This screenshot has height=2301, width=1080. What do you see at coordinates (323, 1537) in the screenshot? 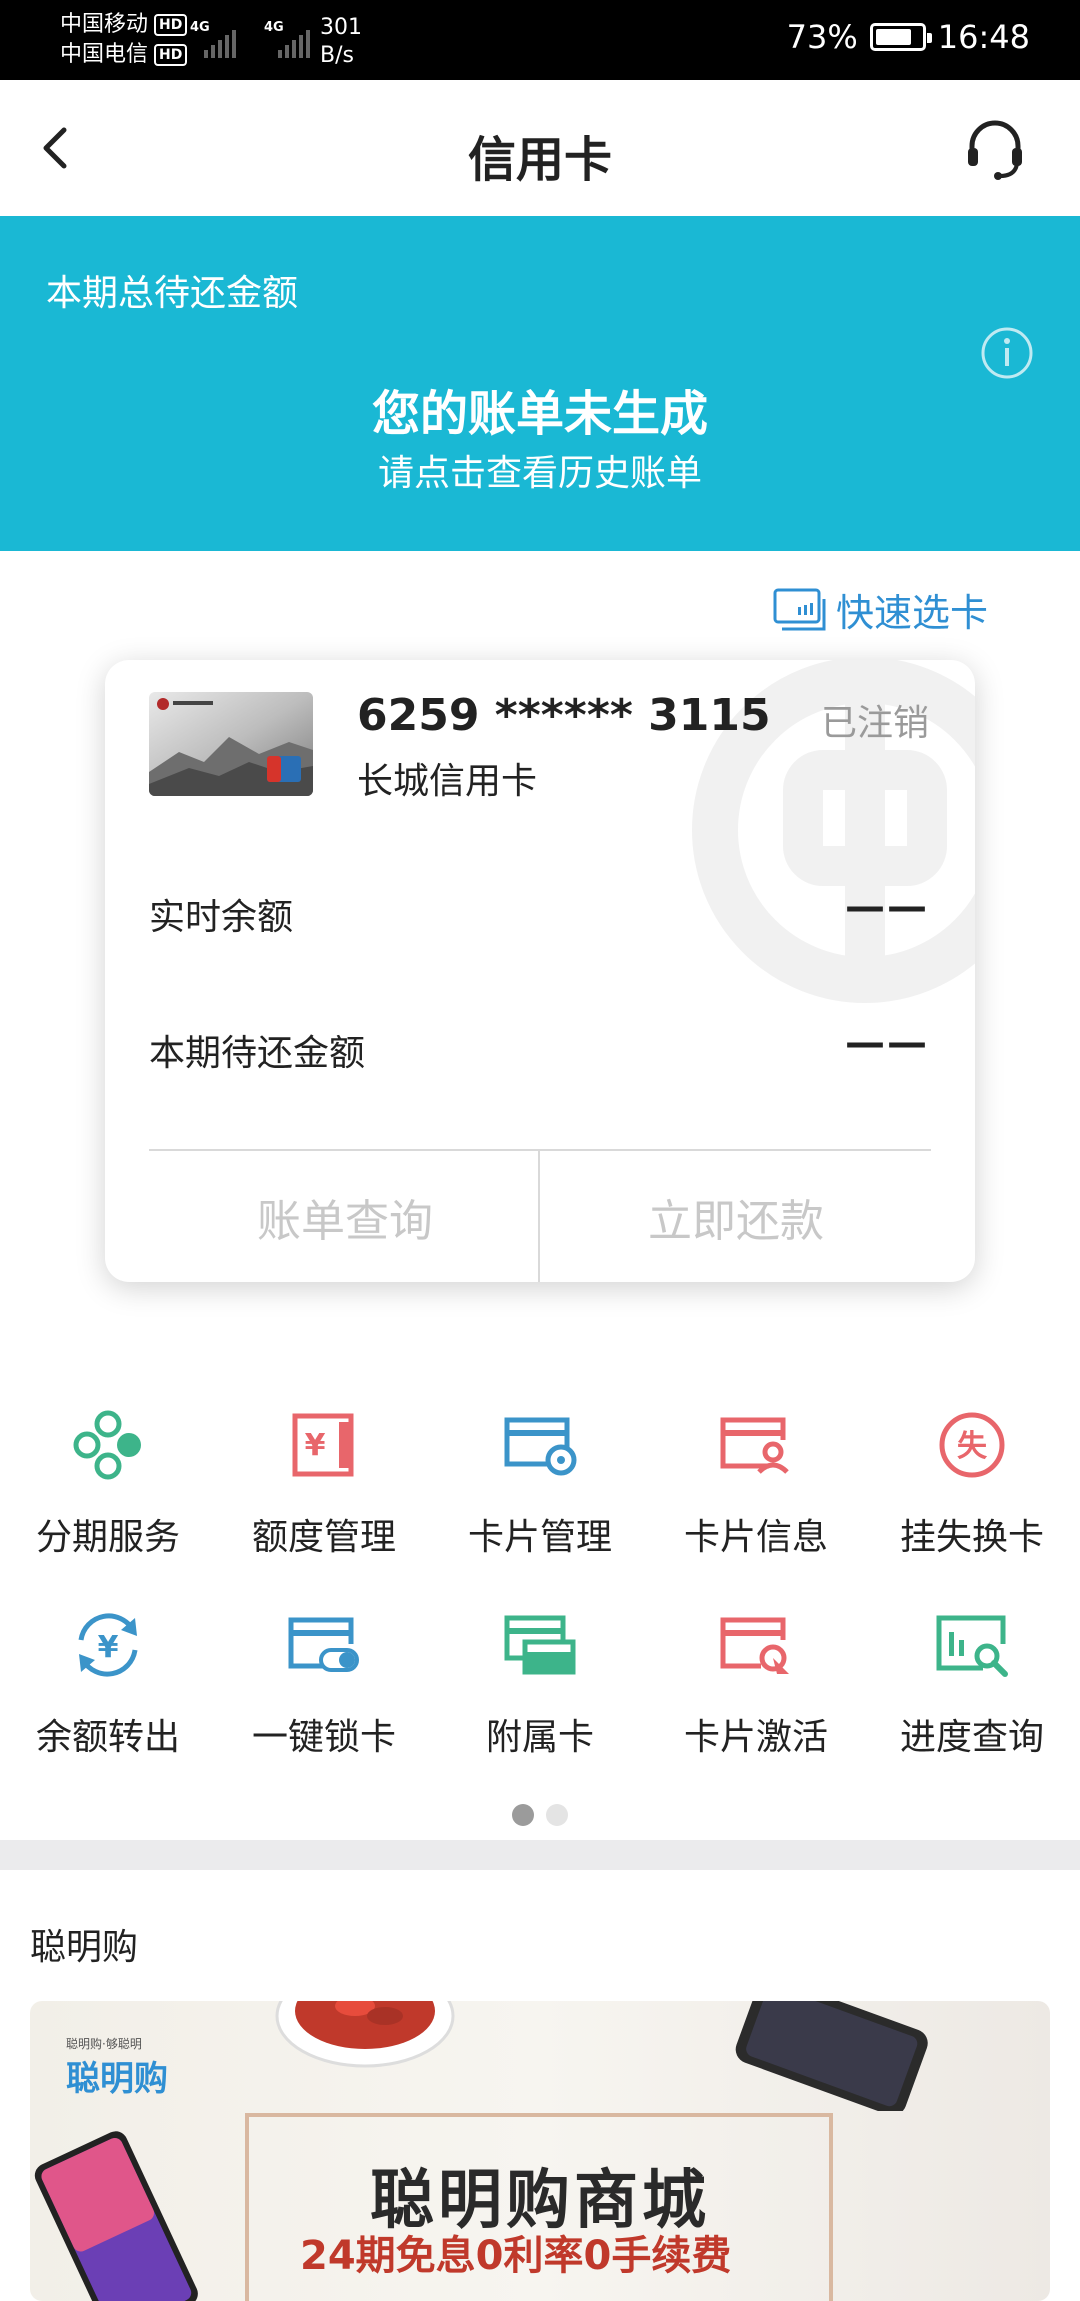
I see `service-label: 额度管理` at bounding box center [323, 1537].